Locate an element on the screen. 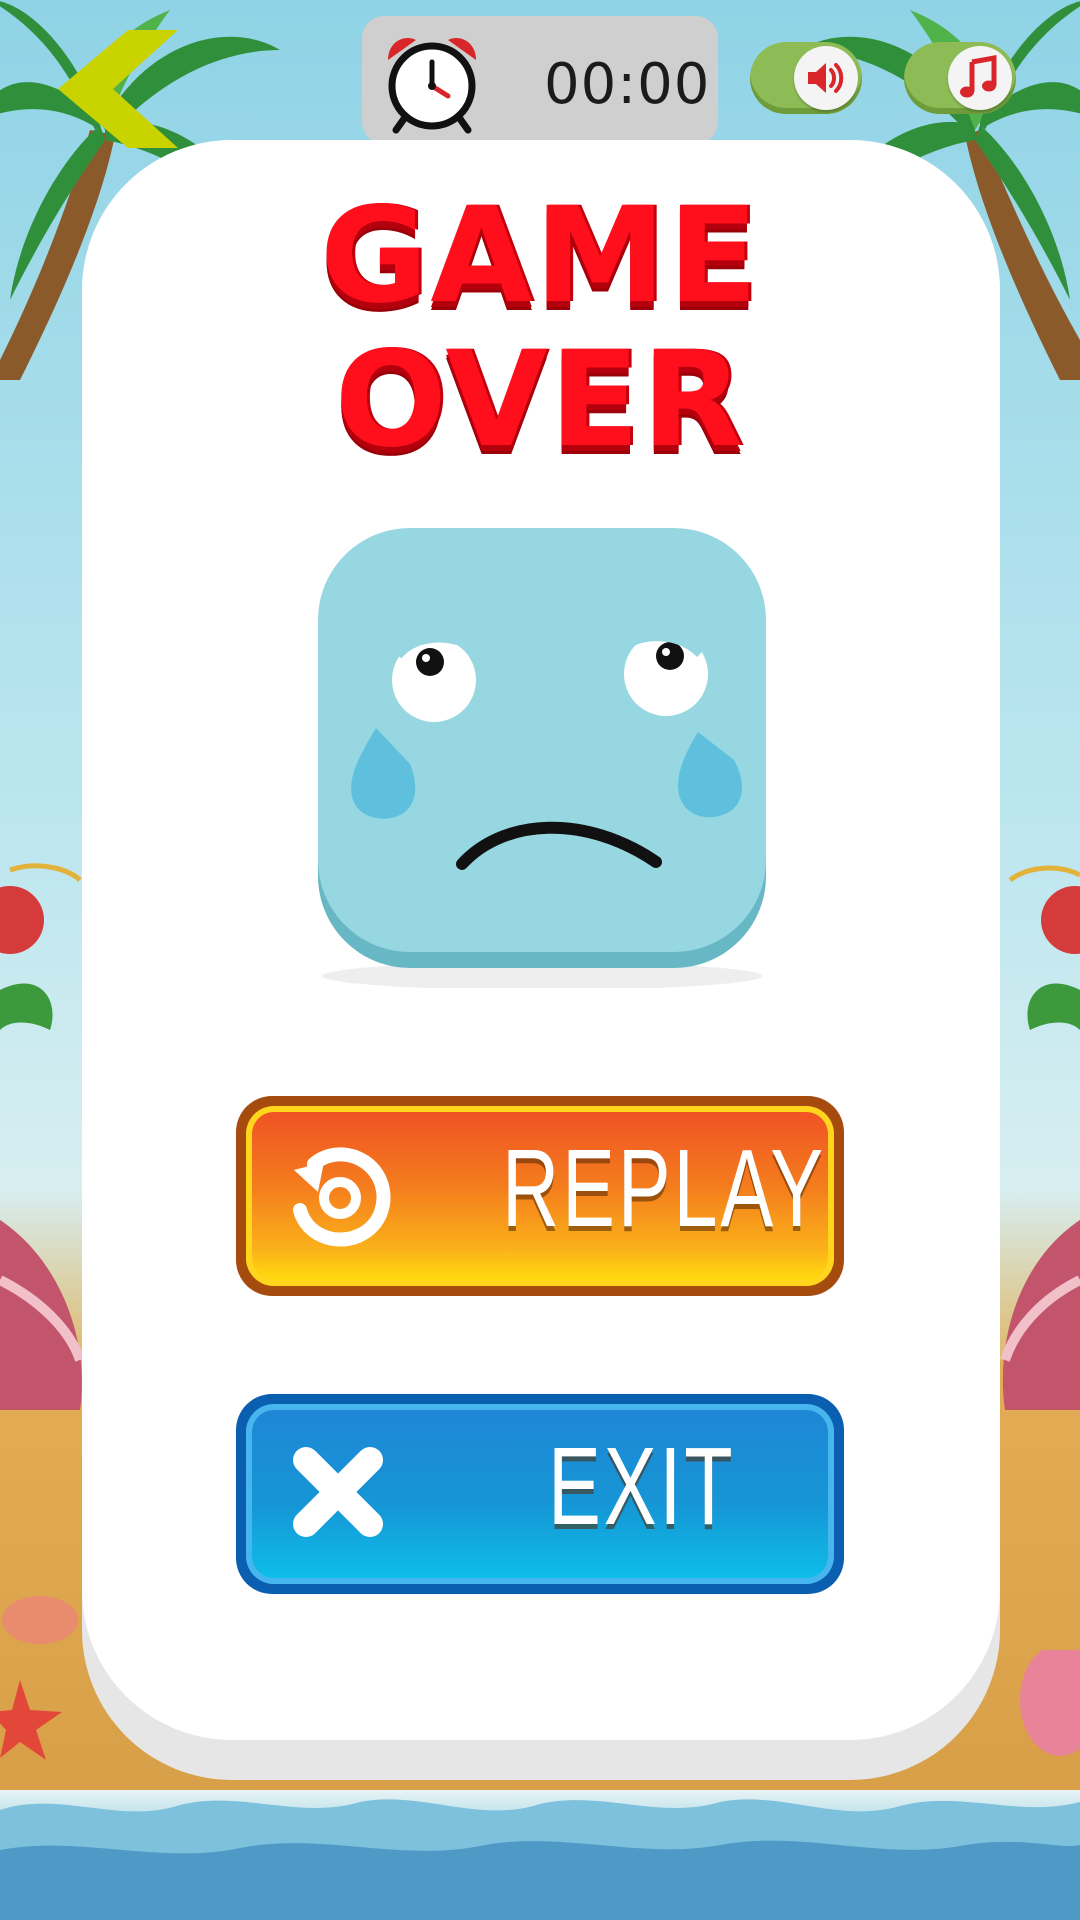 The width and height of the screenshot is (1080, 1920). crying-face-icon is located at coordinates (542, 758).